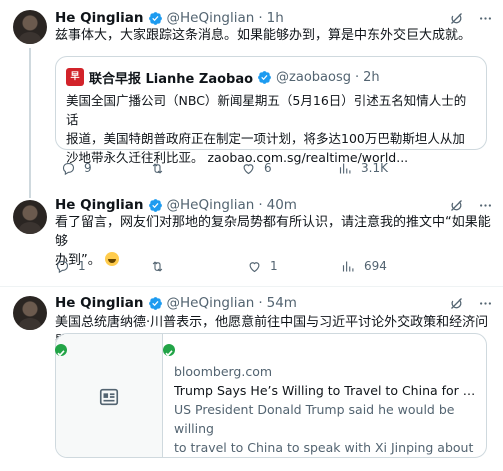  What do you see at coordinates (268, 168) in the screenshot?
I see `like-count: 6` at bounding box center [268, 168].